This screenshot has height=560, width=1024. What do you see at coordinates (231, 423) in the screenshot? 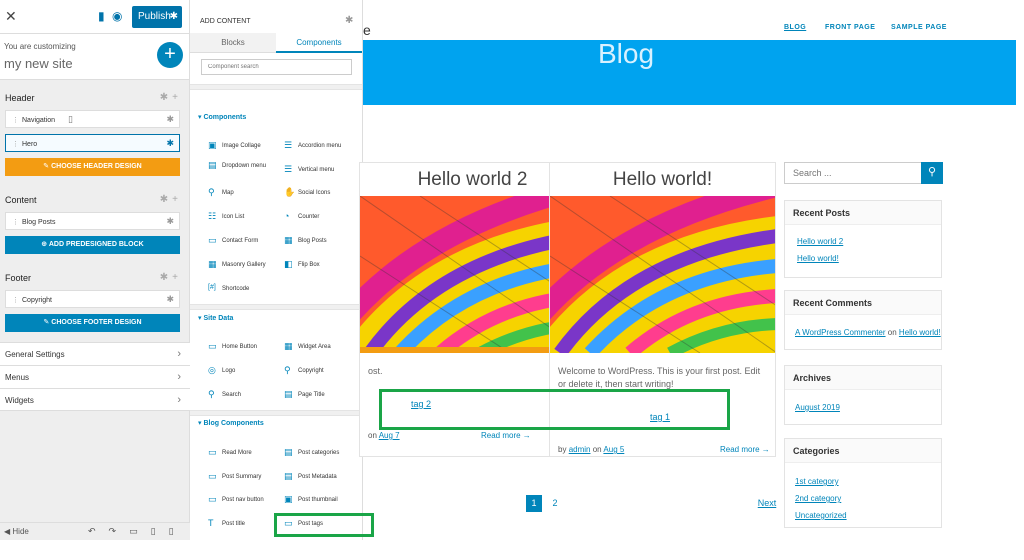
I see `group-blog-components-header: ▾ Blog Components` at bounding box center [231, 423].